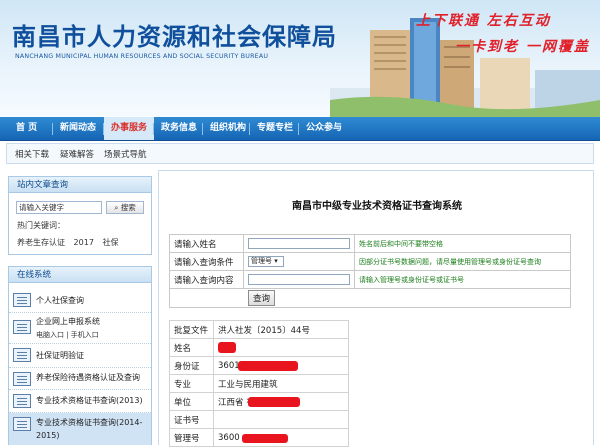 The image size is (600, 447). I want to click on computer-icon, so click(22, 327).